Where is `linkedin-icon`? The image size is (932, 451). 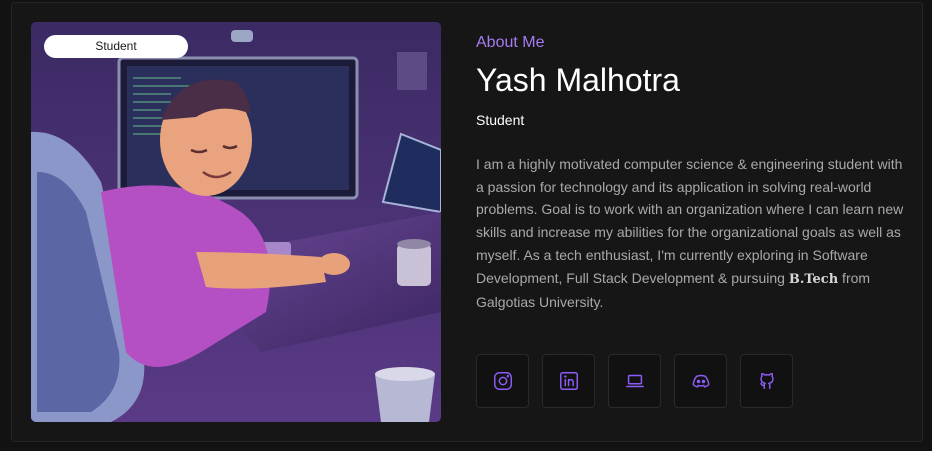 linkedin-icon is located at coordinates (568, 381).